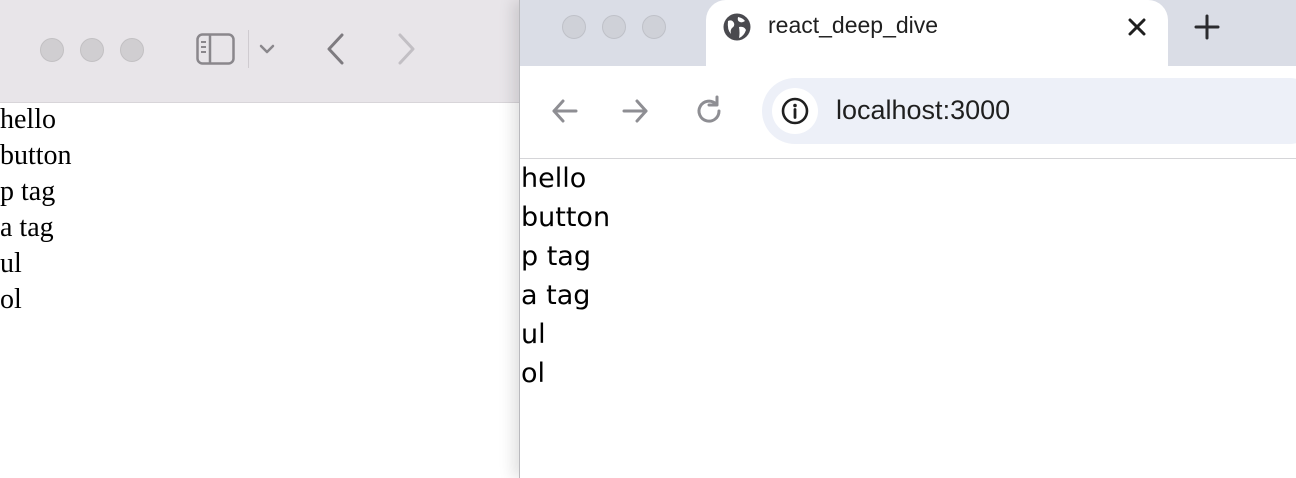  Describe the element at coordinates (1207, 27) in the screenshot. I see `plus-icon` at that location.